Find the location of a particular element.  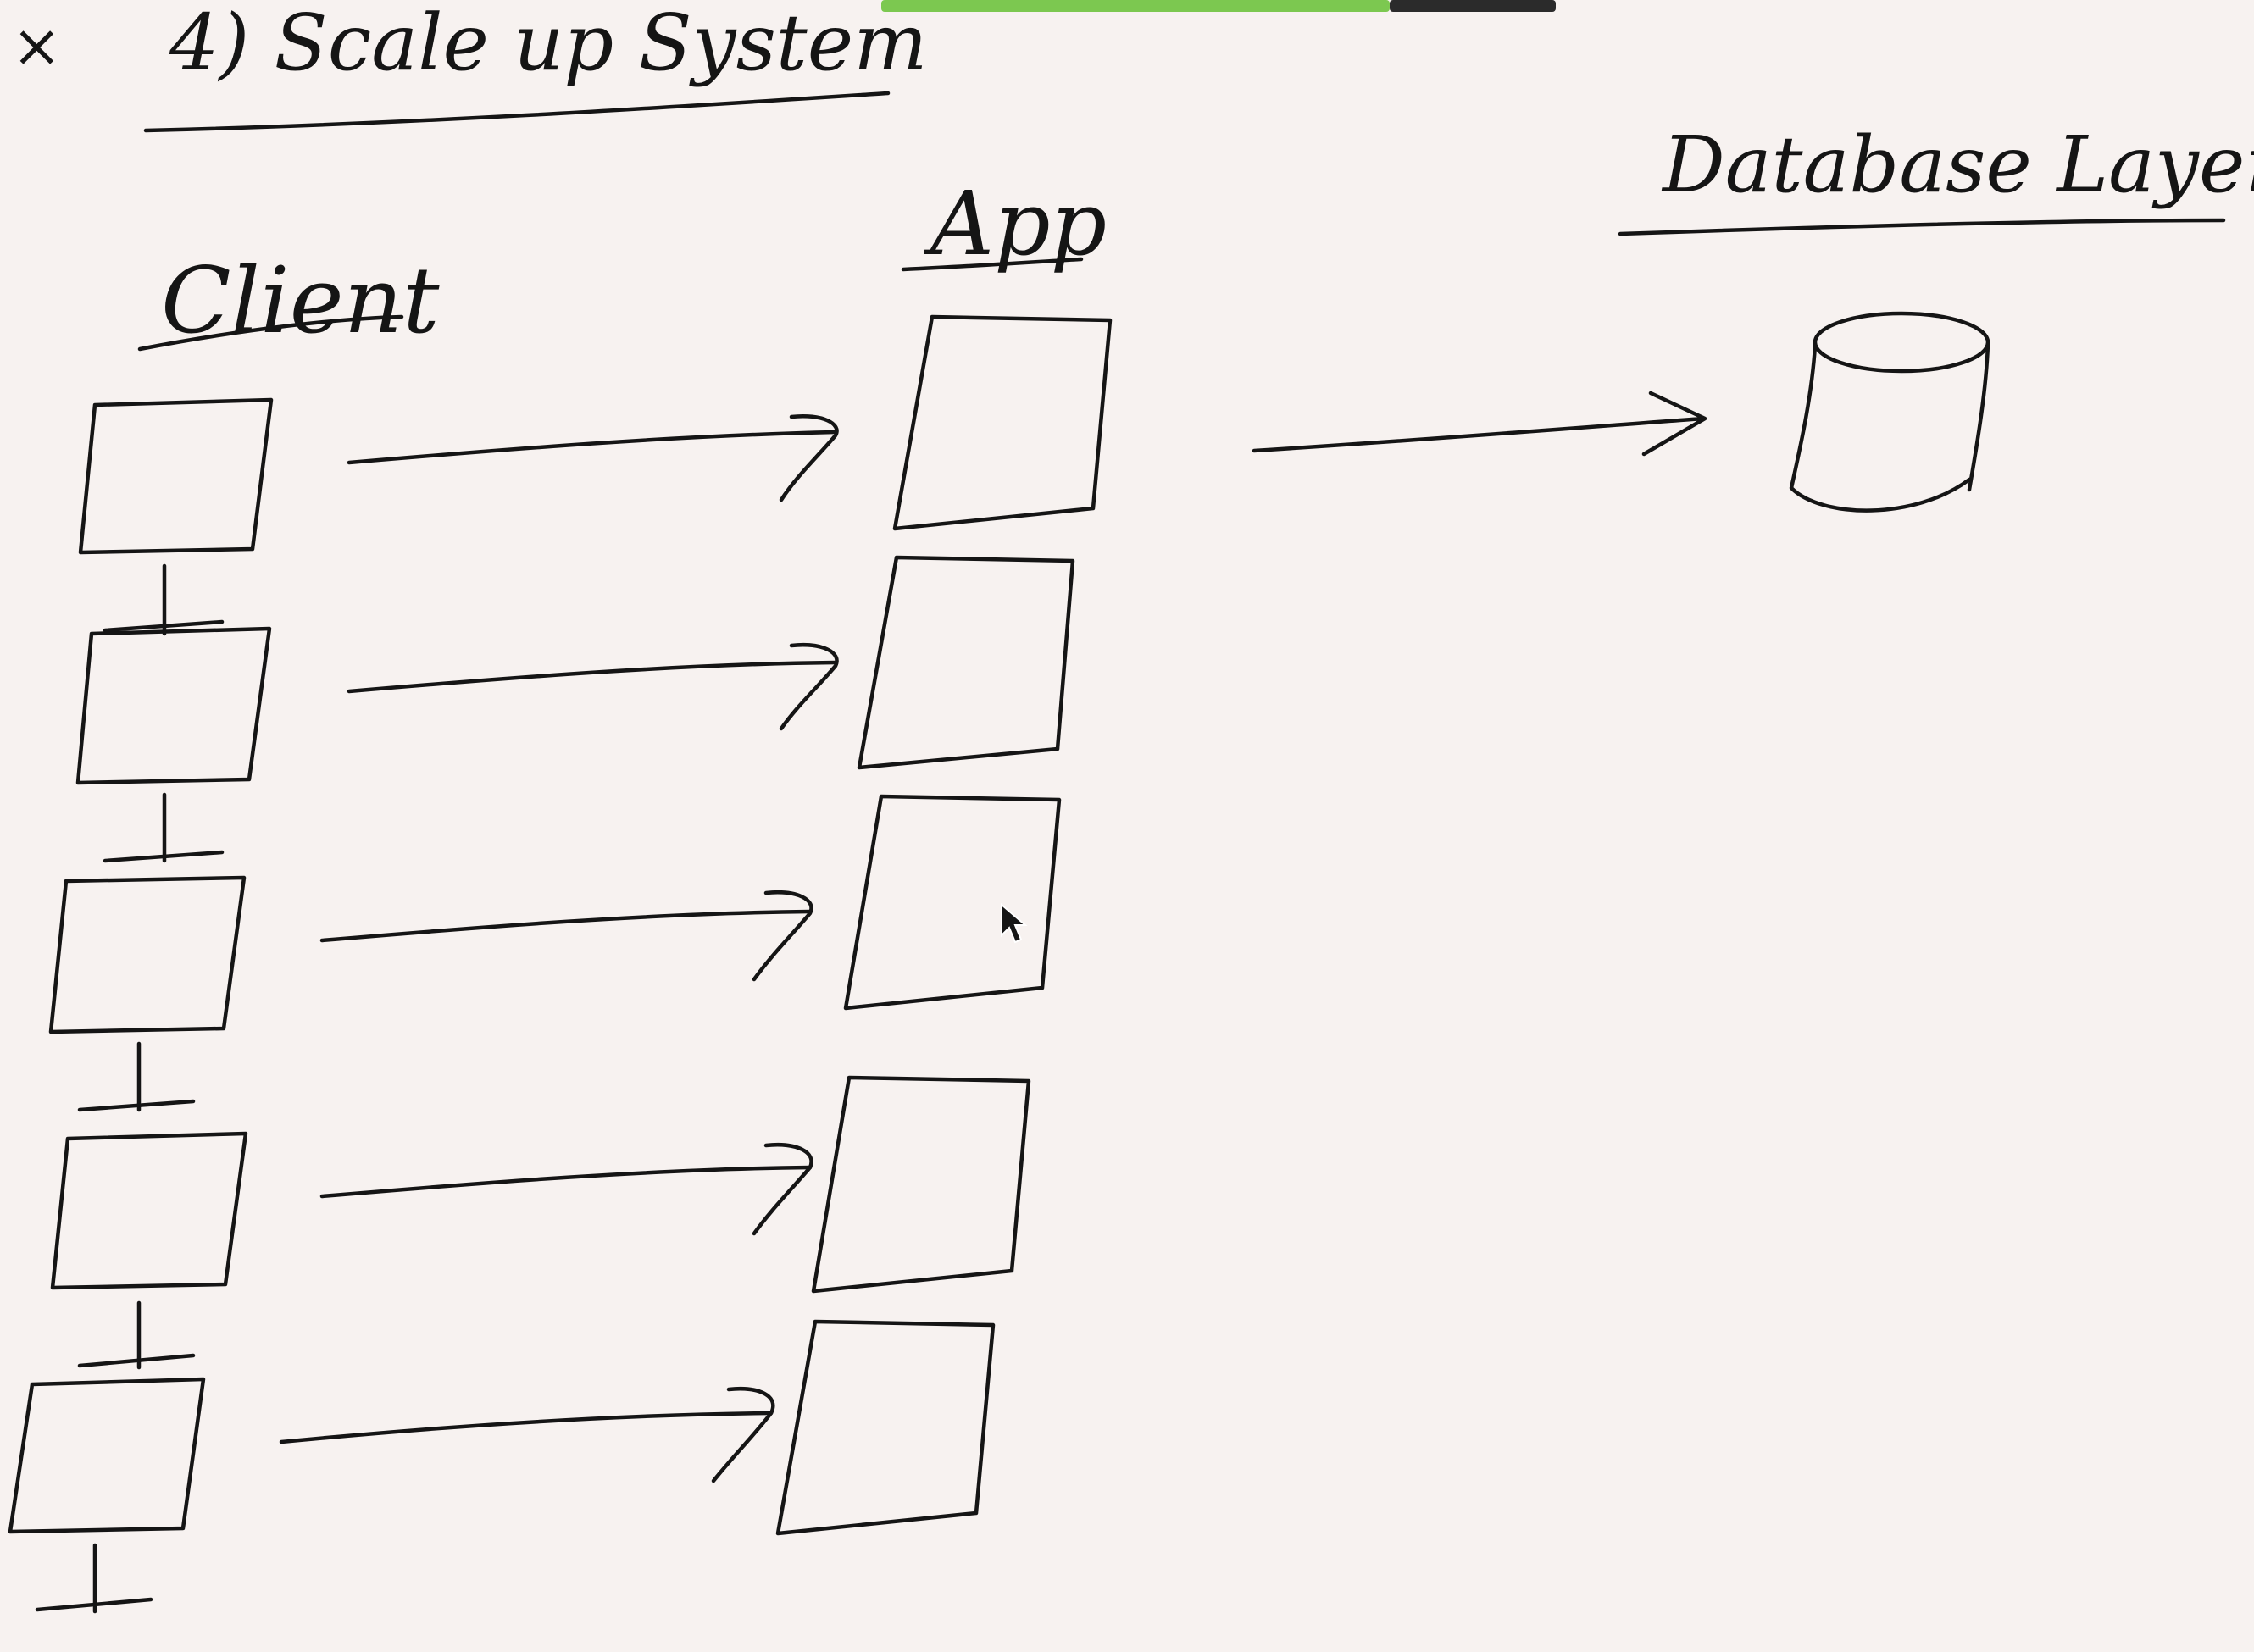

screen-share-banner is located at coordinates (1218, 6).